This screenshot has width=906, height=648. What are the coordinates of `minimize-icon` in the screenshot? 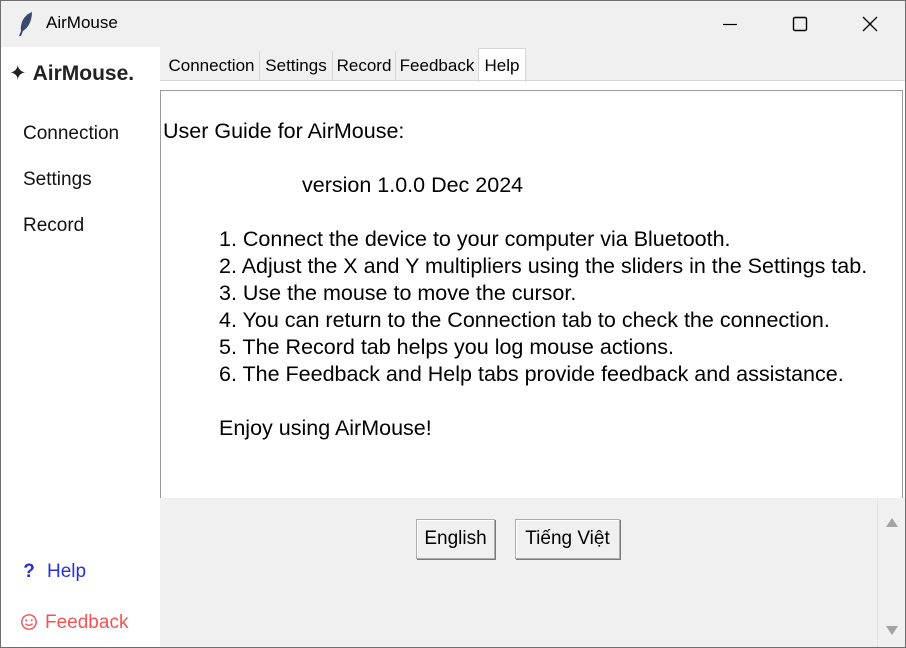 It's located at (730, 24).